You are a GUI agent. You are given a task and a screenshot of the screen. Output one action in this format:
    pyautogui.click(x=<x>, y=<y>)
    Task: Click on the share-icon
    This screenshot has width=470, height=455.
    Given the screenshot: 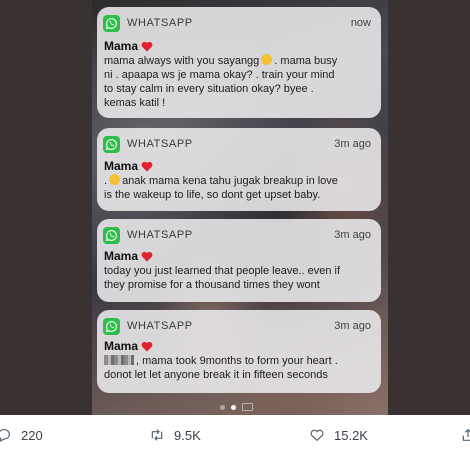 What is the action you would take?
    pyautogui.click(x=466, y=434)
    